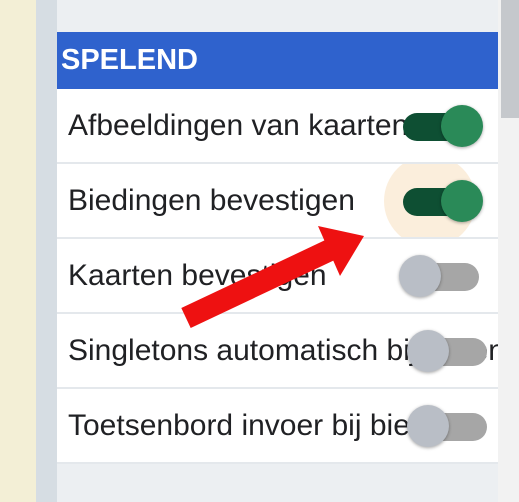 This screenshot has height=502, width=519. I want to click on setting-label: Toetsenbord invoer bij bieden, so click(264, 425).